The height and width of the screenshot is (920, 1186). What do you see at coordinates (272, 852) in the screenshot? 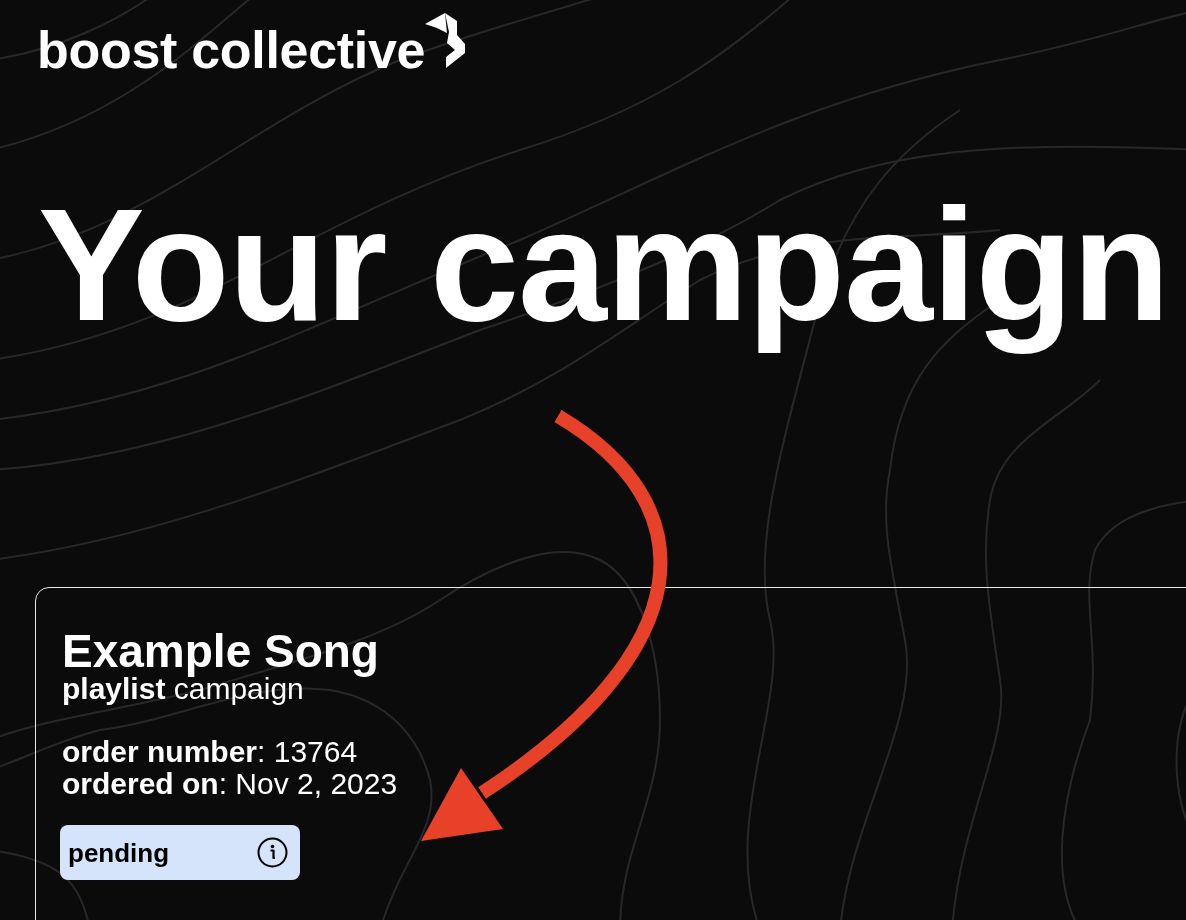
I see `info-icon` at bounding box center [272, 852].